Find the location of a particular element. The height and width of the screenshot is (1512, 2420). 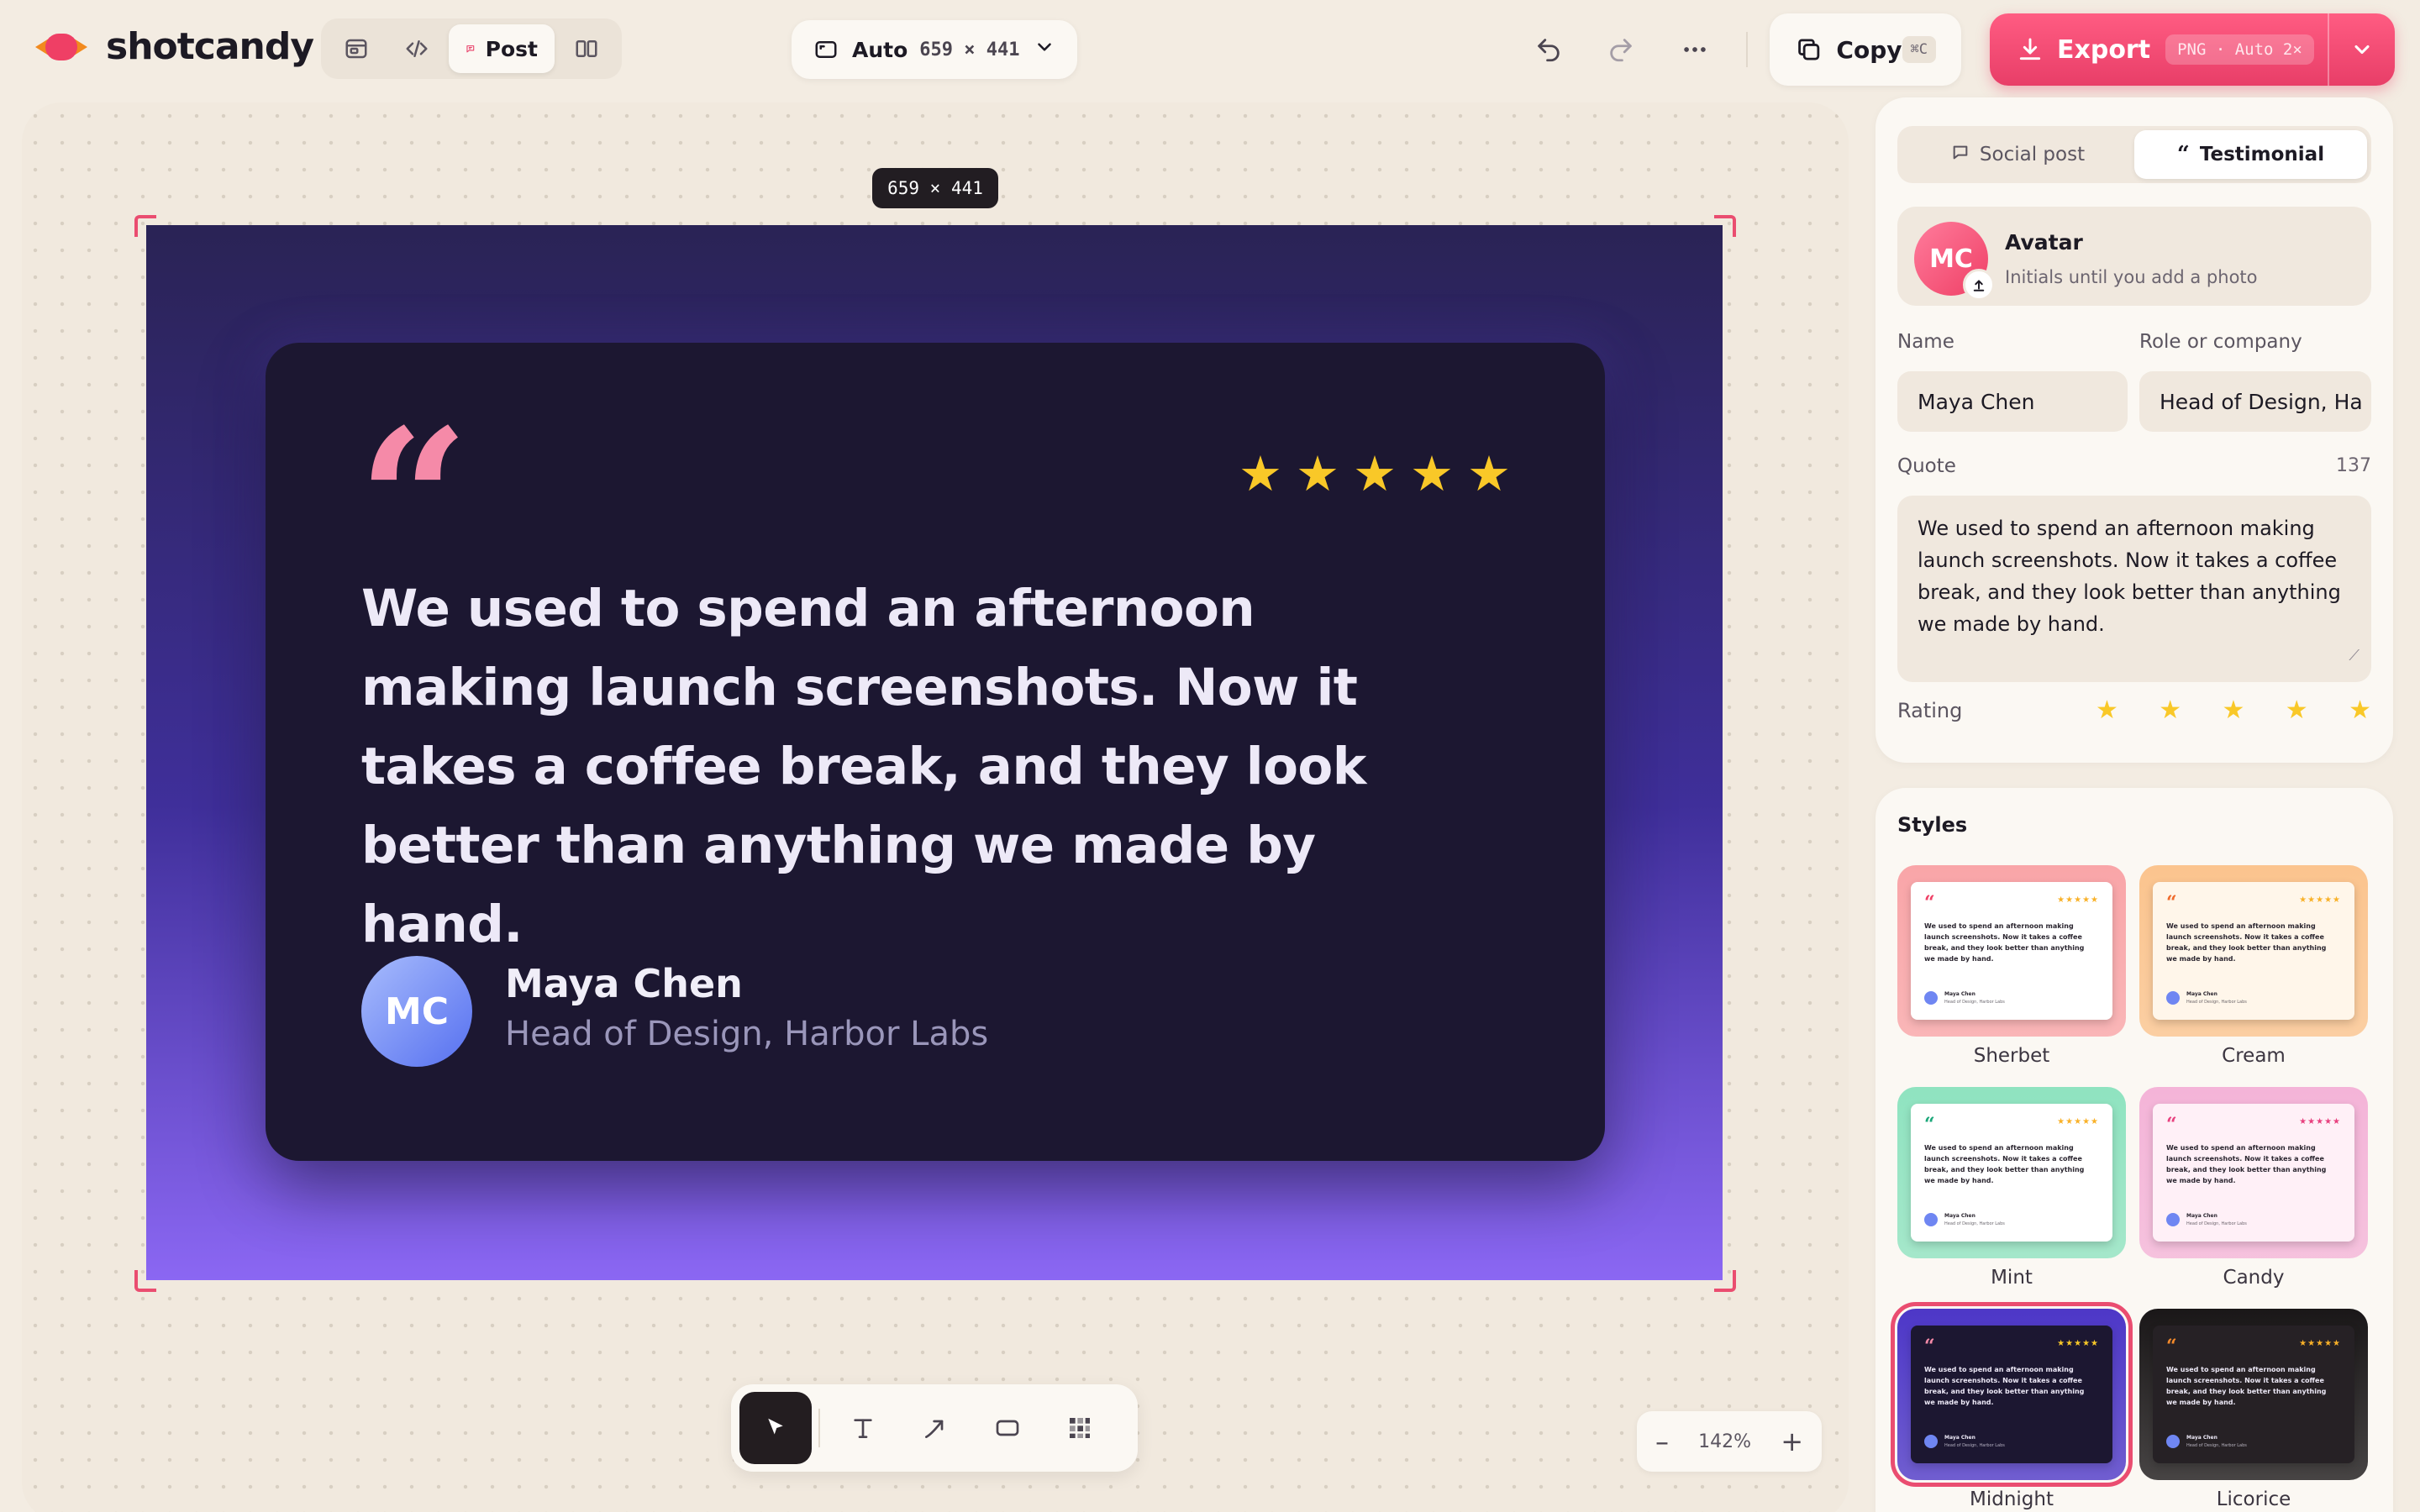

size-dimensions: 659 × 441 is located at coordinates (969, 49).